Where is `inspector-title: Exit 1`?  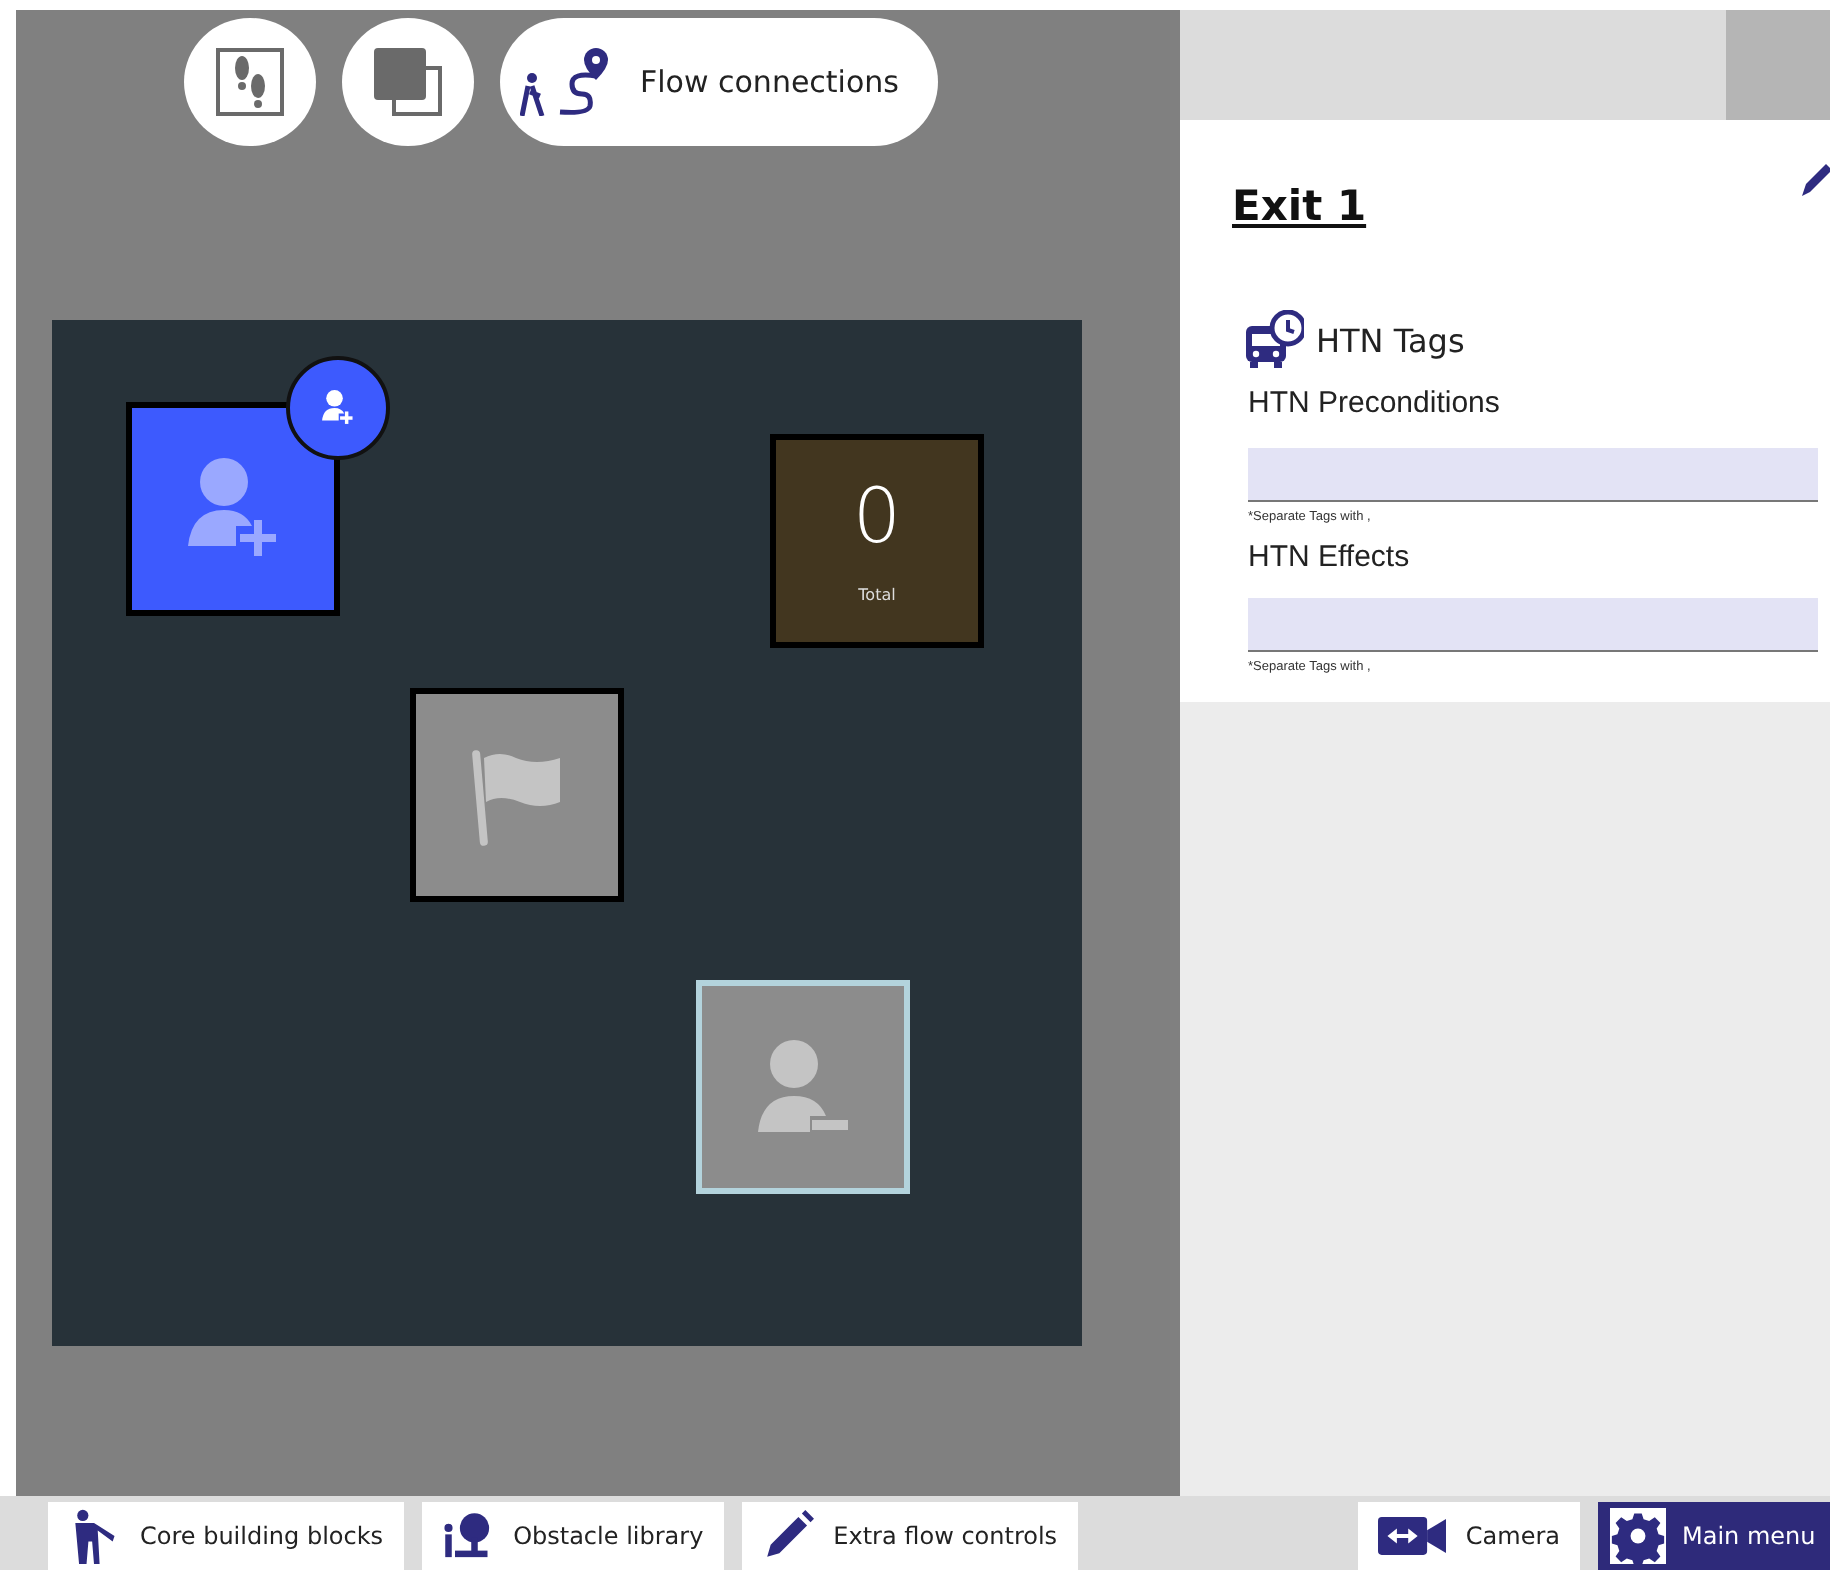 inspector-title: Exit 1 is located at coordinates (1300, 206).